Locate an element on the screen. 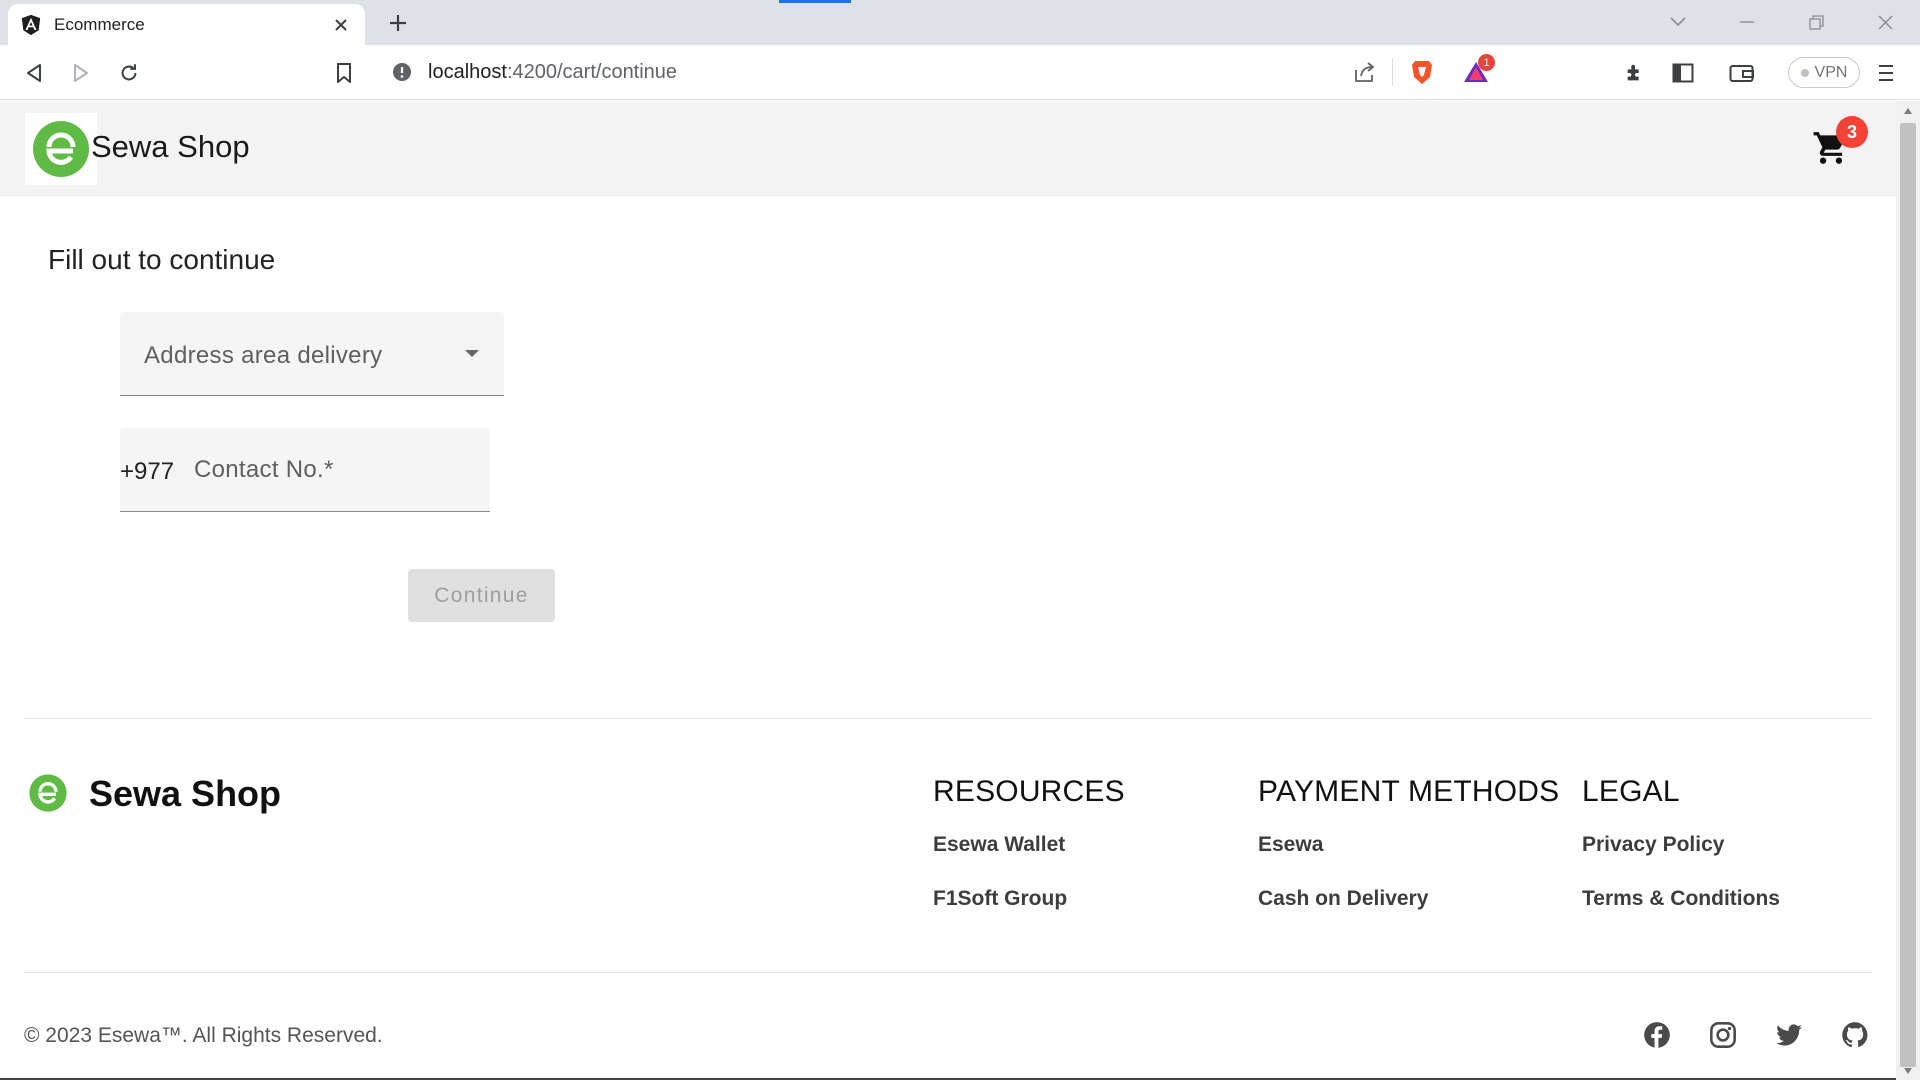 This screenshot has height=1080, width=1920. url-path: :4200/cart/continue is located at coordinates (592, 72).